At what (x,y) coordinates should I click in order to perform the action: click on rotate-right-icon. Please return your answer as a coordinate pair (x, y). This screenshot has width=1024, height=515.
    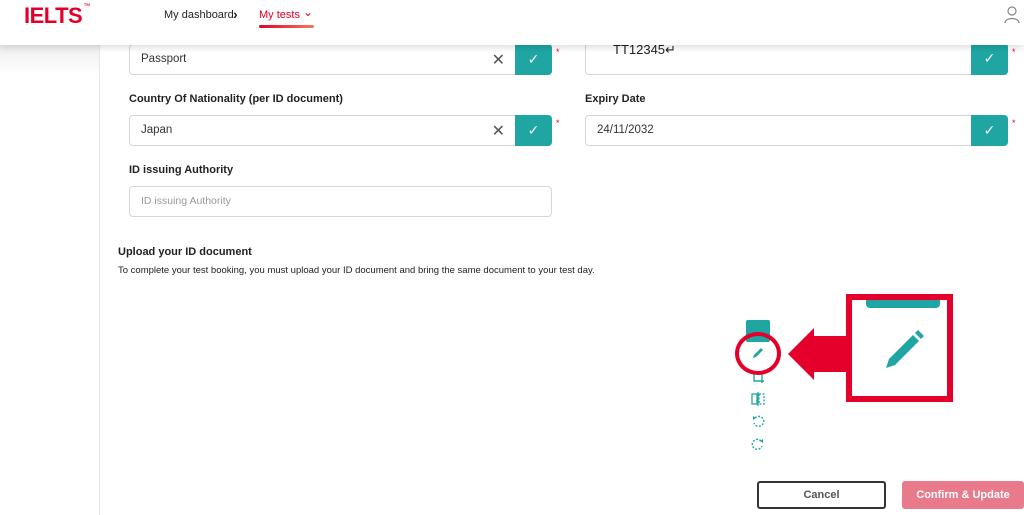
    Looking at the image, I should click on (758, 444).